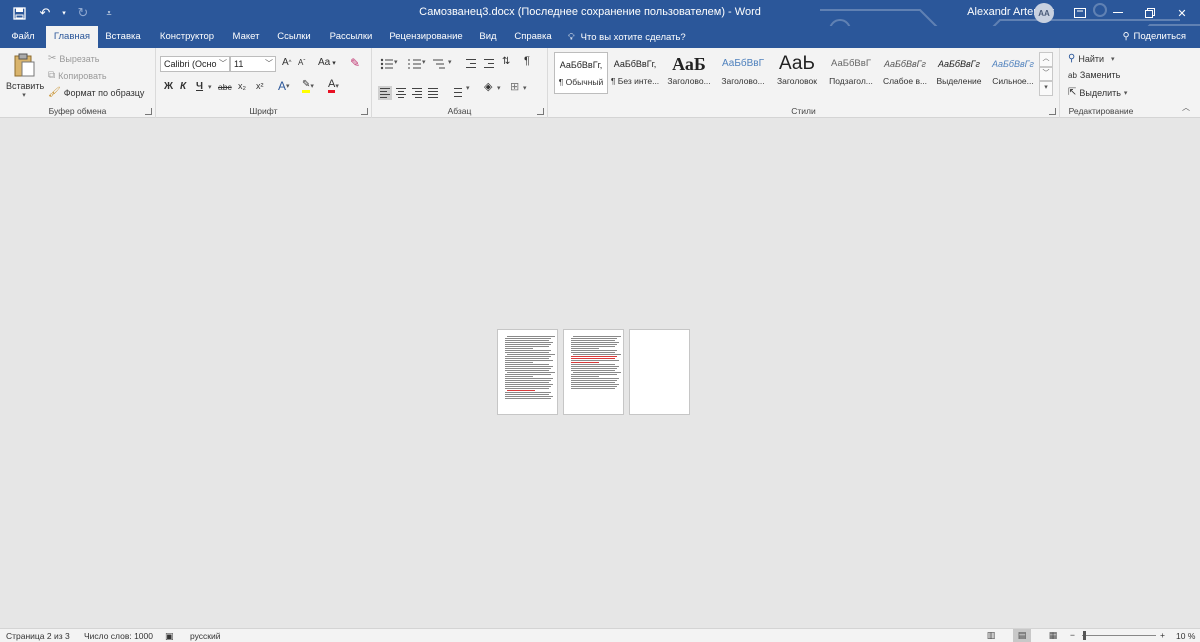 This screenshot has height=642, width=1200. Describe the element at coordinates (242, 86) in the screenshot. I see `subscript-button: x₂` at that location.